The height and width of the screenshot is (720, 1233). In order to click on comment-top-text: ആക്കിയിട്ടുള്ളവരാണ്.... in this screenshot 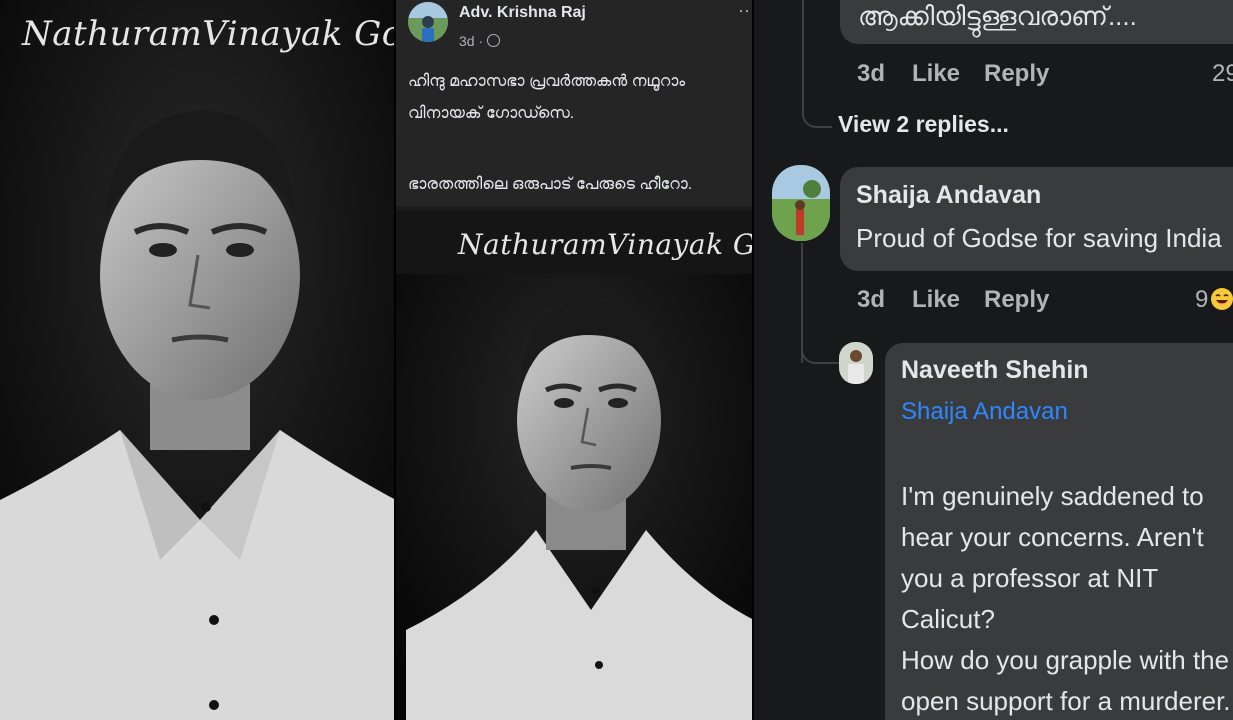, I will do `click(997, 16)`.